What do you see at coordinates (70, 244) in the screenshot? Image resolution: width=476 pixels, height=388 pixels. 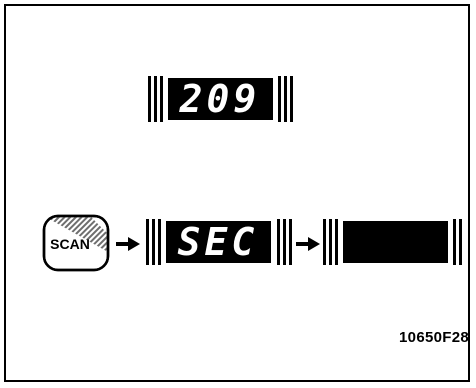 I see `scan-button-label: SCAN` at bounding box center [70, 244].